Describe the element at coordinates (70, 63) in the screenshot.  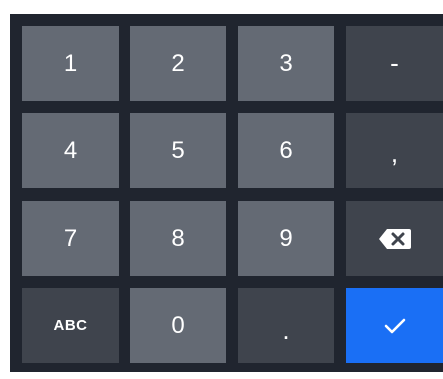
I see `key-1: 1` at that location.